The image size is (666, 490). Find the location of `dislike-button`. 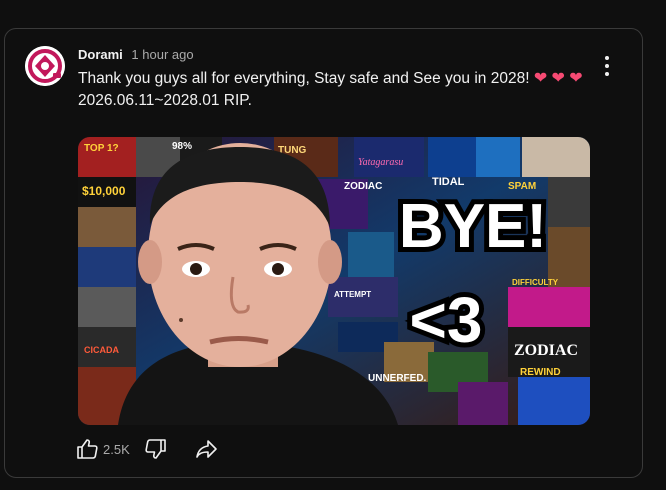

dislike-button is located at coordinates (156, 449).